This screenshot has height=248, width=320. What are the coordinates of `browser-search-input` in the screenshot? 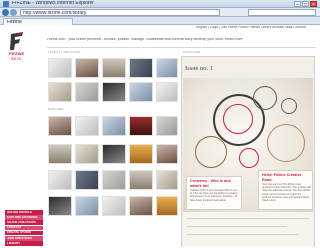 It's located at (282, 12).